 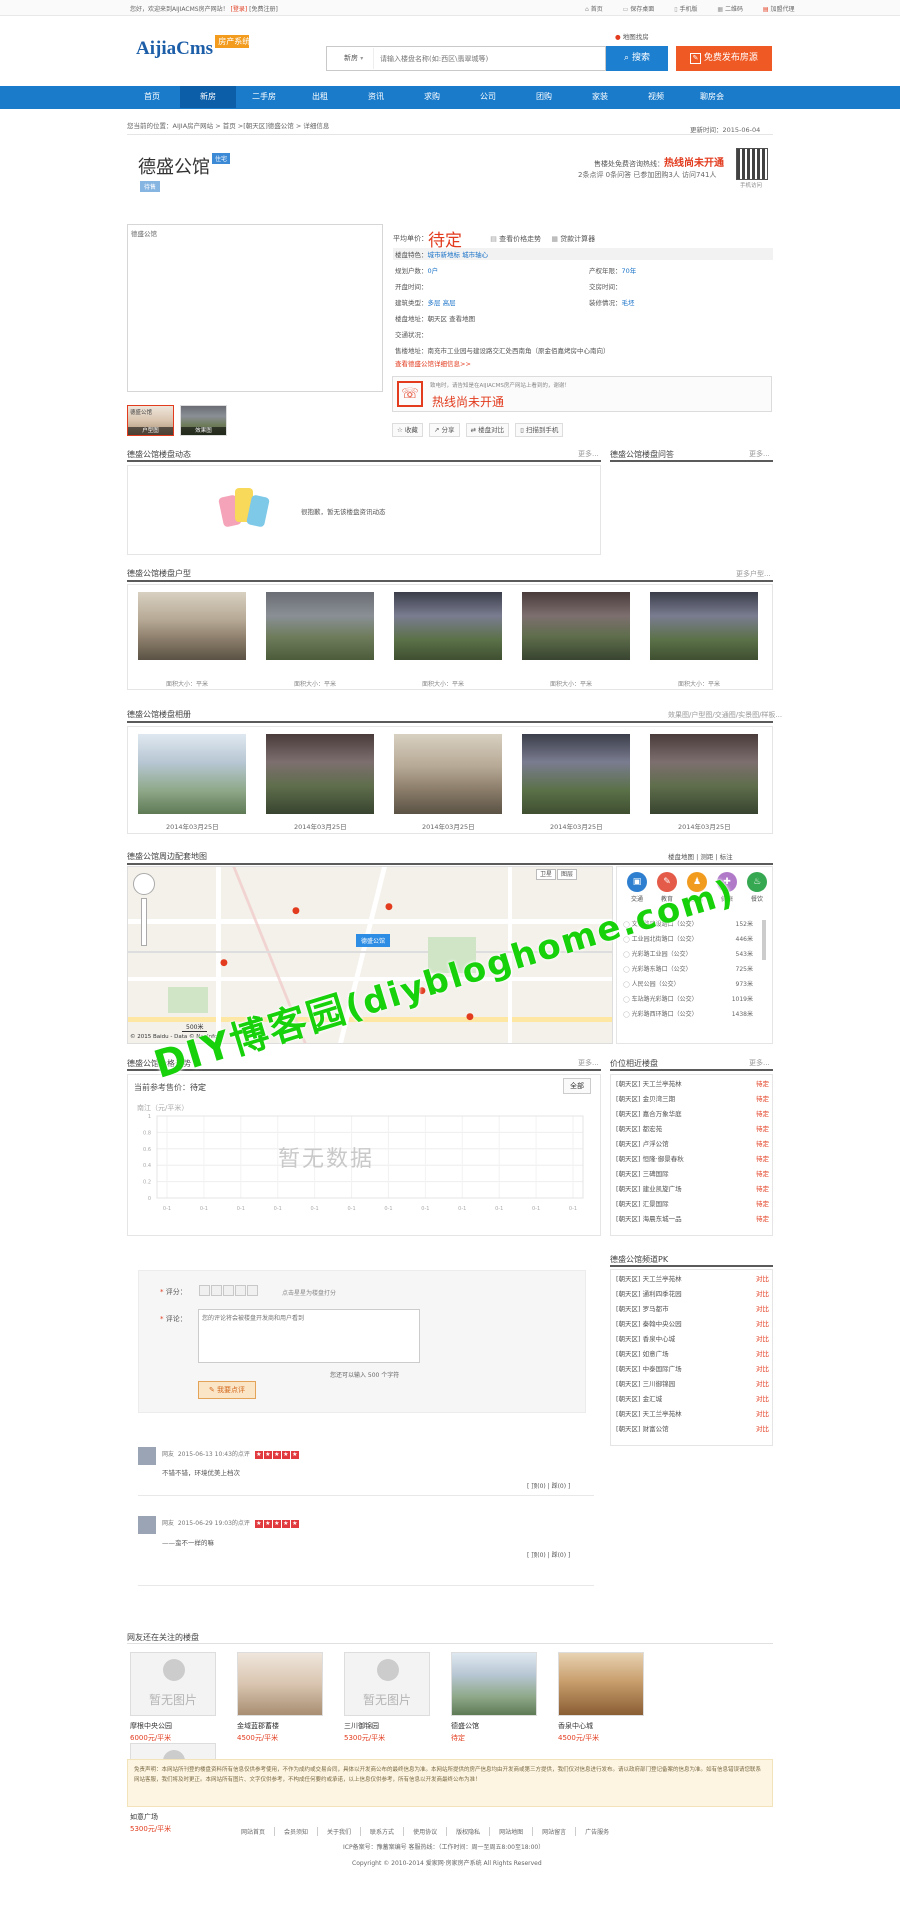 What do you see at coordinates (263, 9) in the screenshot?
I see `register-link: [免费注册]` at bounding box center [263, 9].